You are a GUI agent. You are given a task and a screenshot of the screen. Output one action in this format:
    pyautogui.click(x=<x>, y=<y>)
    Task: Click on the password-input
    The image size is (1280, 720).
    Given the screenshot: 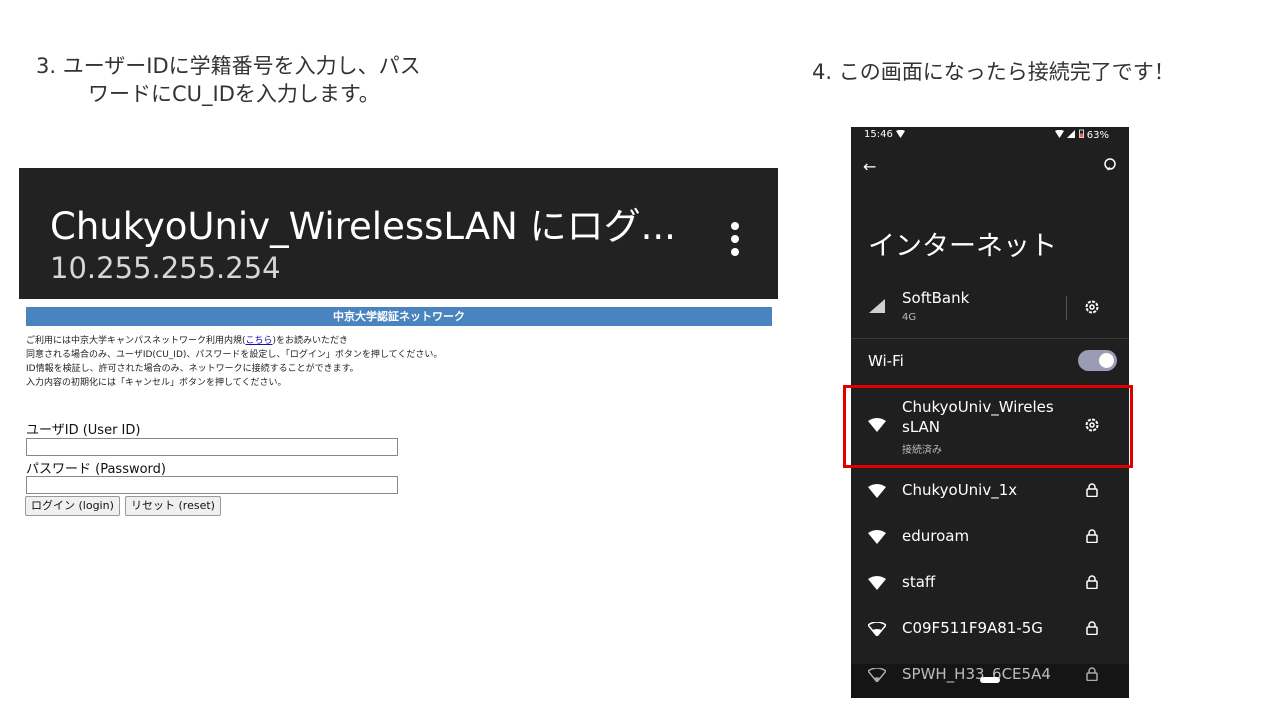 What is the action you would take?
    pyautogui.click(x=212, y=485)
    